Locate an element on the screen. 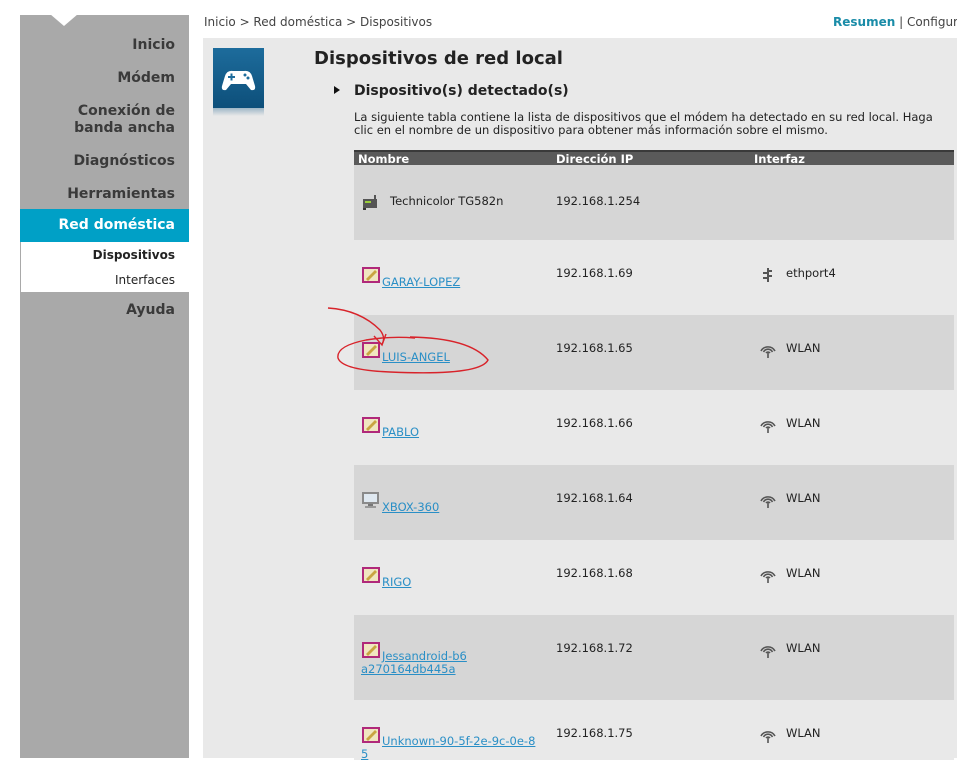 The width and height of the screenshot is (957, 761). table-row: Technicolor TG582n 192.168.1.254 is located at coordinates (654, 202).